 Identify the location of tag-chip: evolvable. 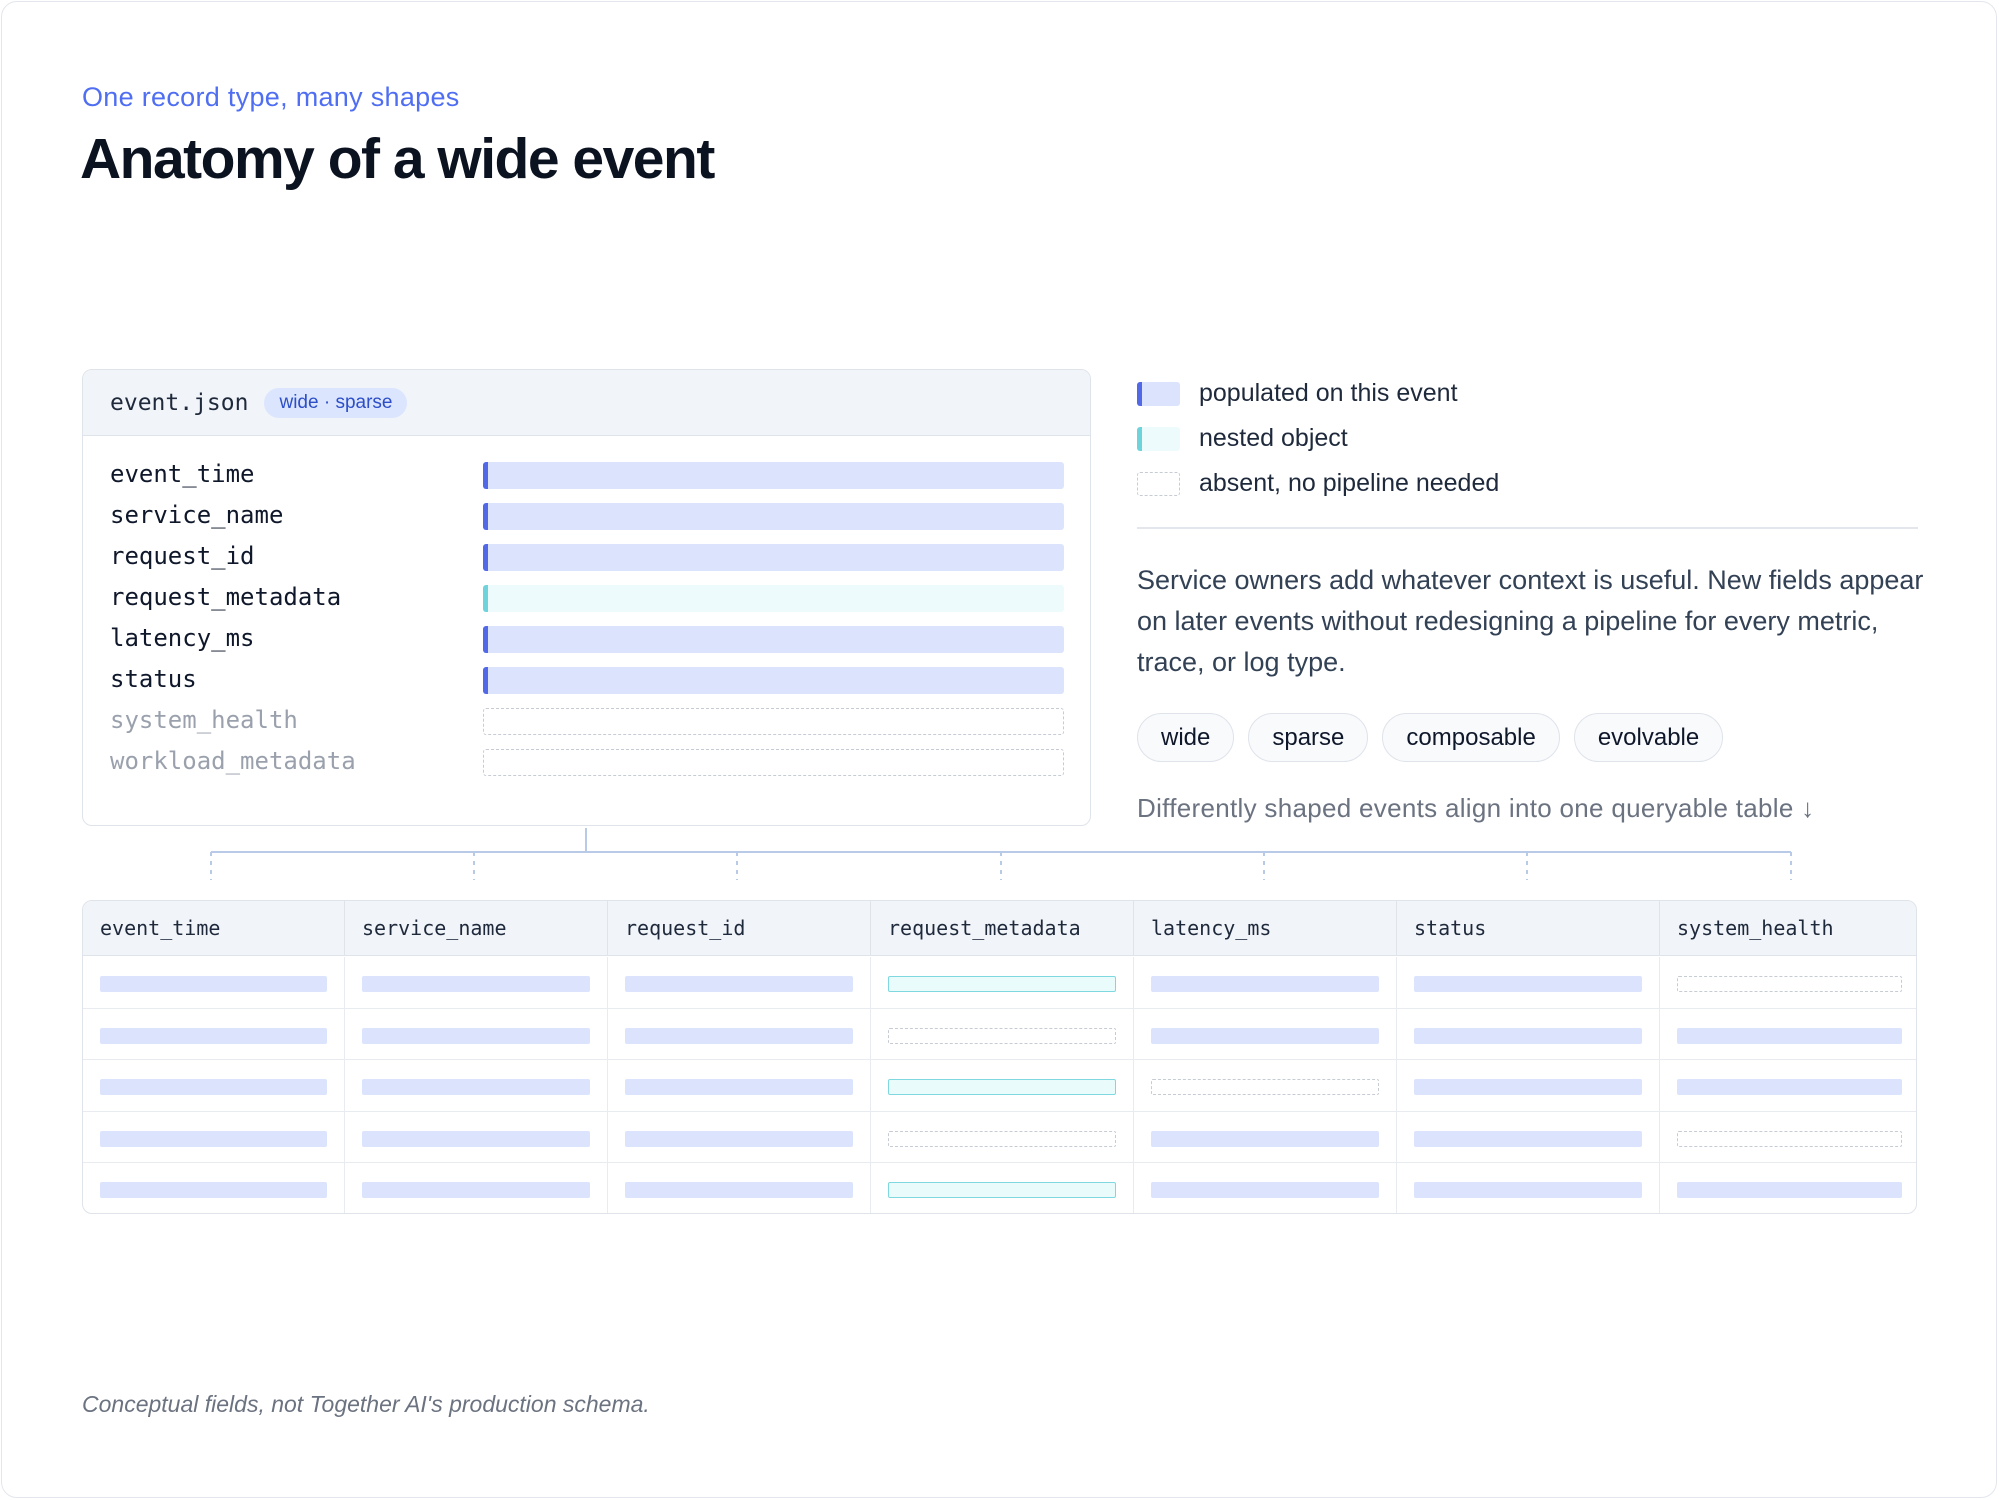
(1648, 737).